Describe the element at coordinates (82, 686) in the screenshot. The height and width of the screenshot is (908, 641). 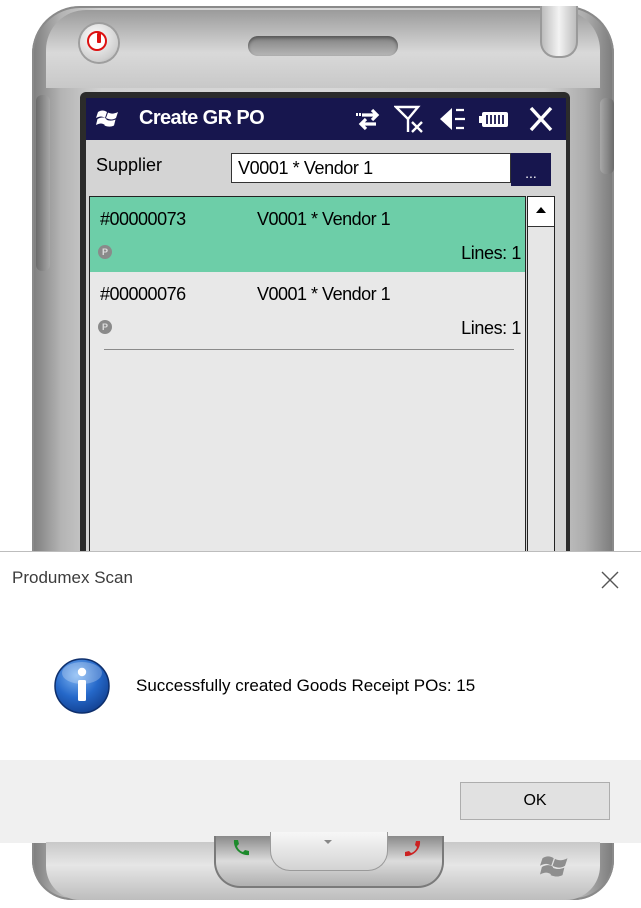
I see `info-icon` at that location.